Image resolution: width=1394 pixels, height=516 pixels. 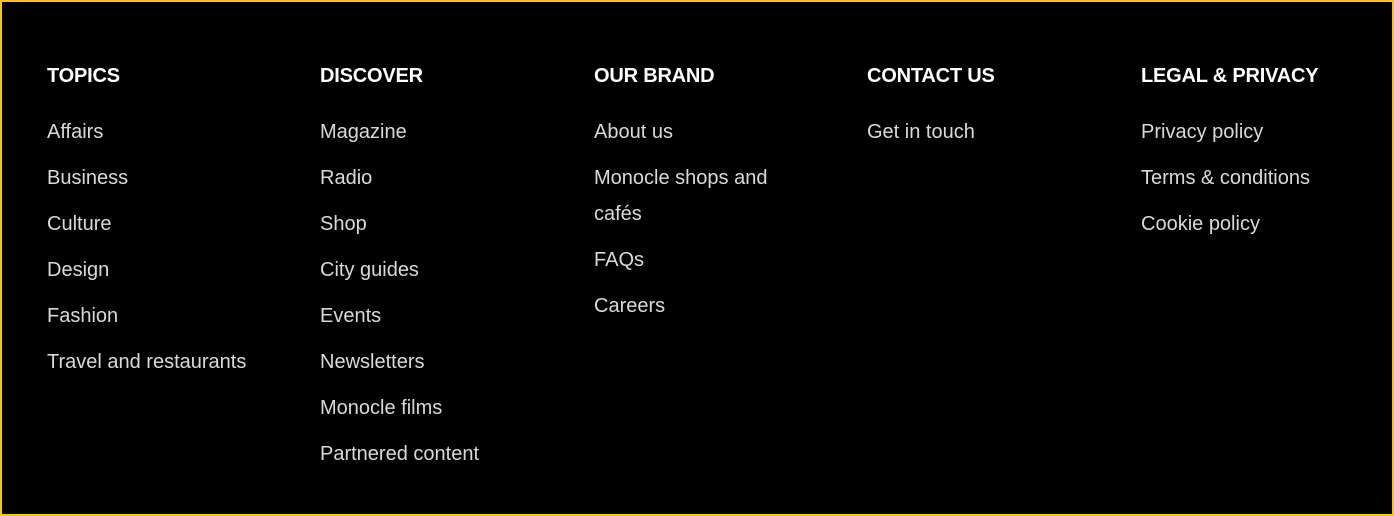 I want to click on footer-link-shop: Shop, so click(x=445, y=224).